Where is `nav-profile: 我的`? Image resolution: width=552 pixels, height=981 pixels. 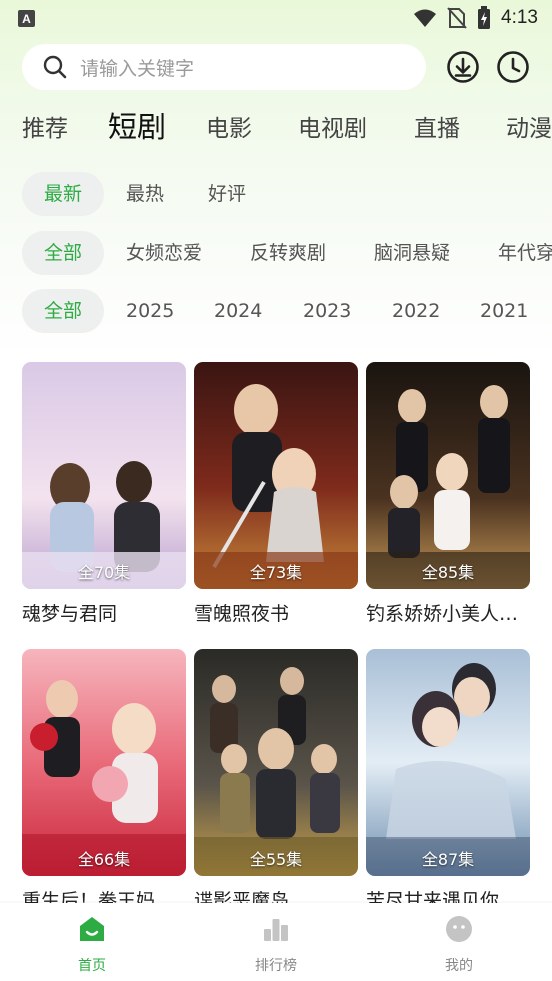
nav-profile: 我的 is located at coordinates (459, 942).